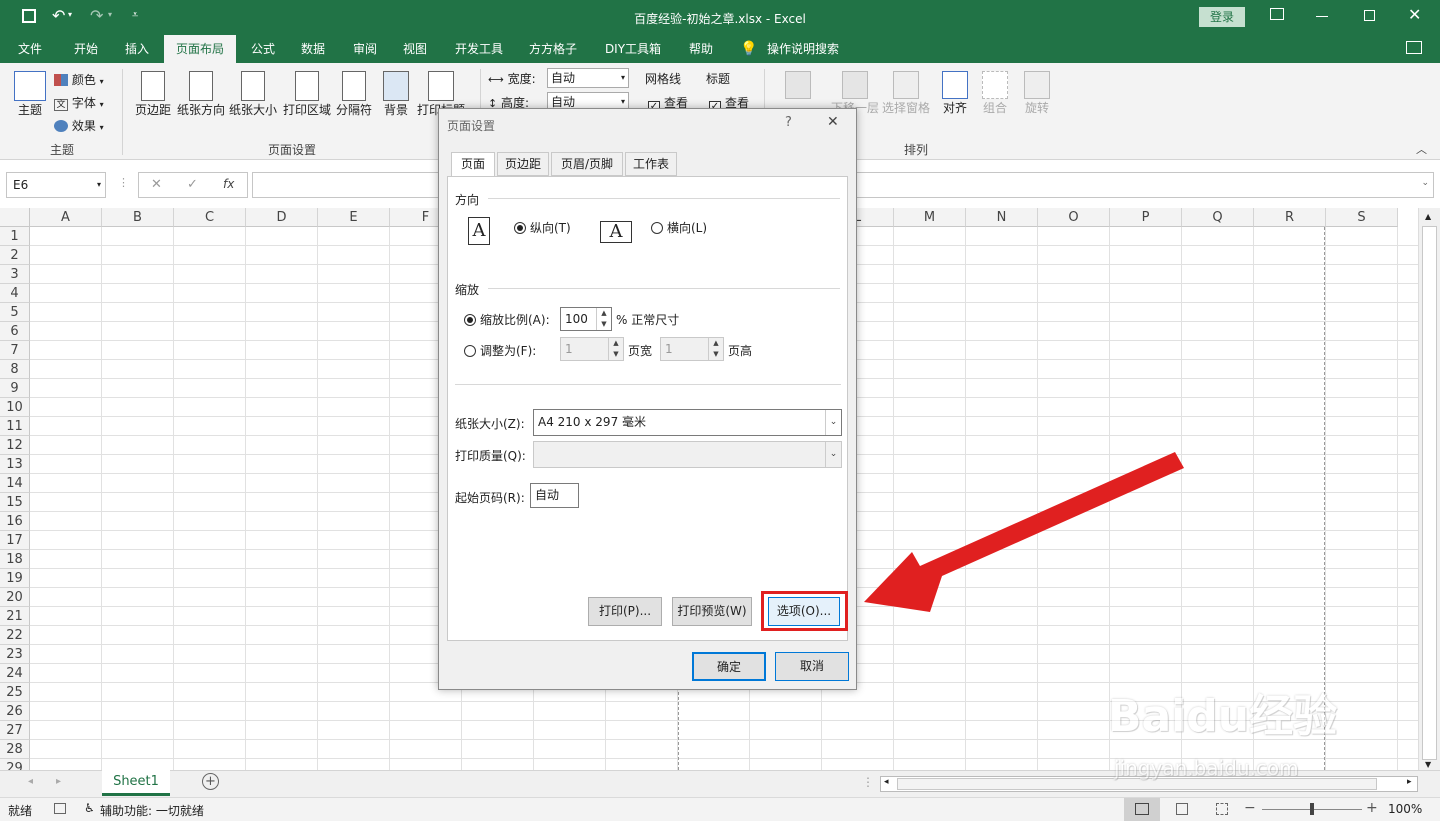 This screenshot has width=1440, height=821. I want to click on align-button: 对齐, so click(955, 93).